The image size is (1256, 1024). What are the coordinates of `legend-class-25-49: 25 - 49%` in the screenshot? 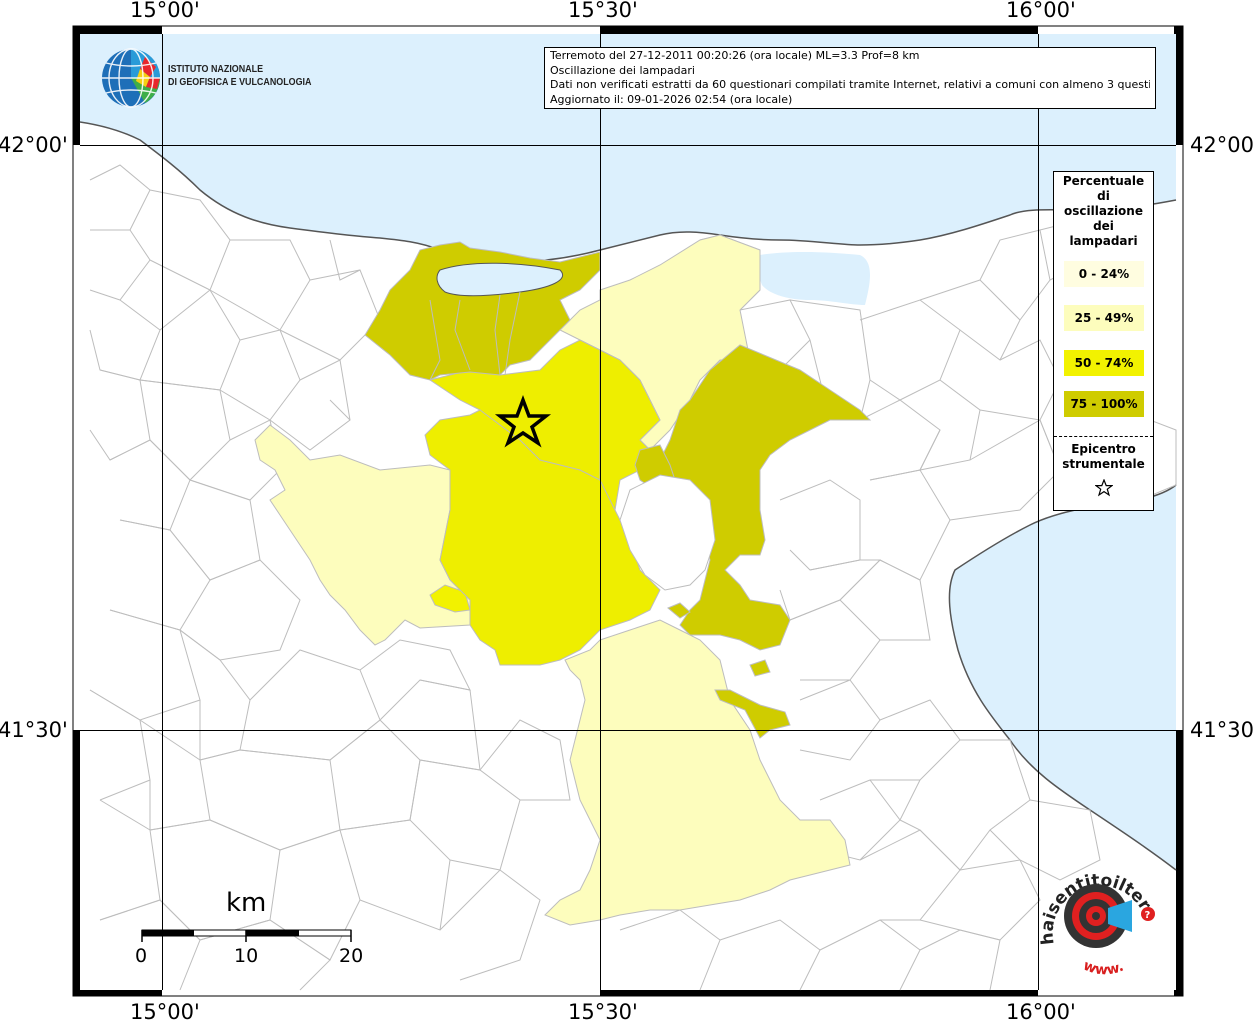 It's located at (1104, 318).